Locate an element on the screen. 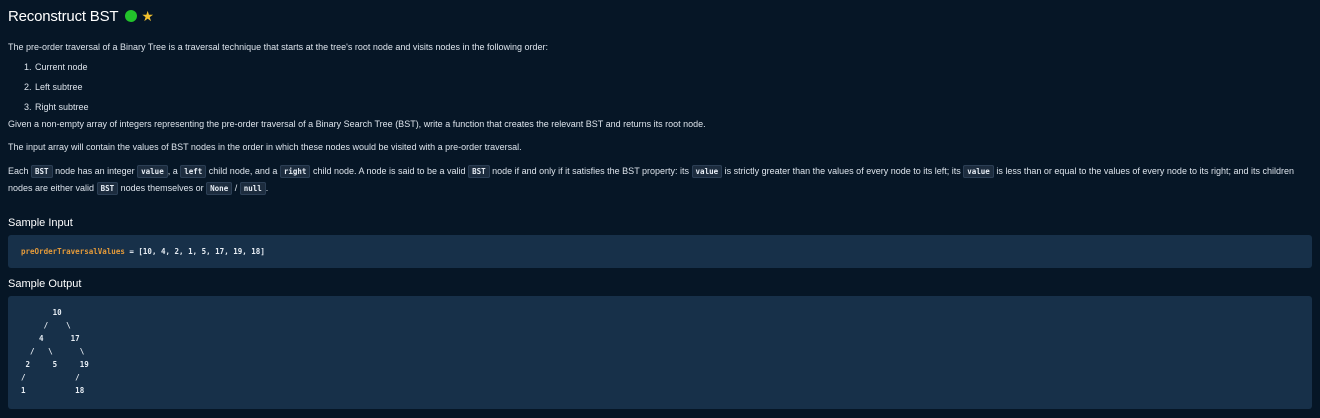 This screenshot has width=1320, height=418. inline-code: right is located at coordinates (295, 171).